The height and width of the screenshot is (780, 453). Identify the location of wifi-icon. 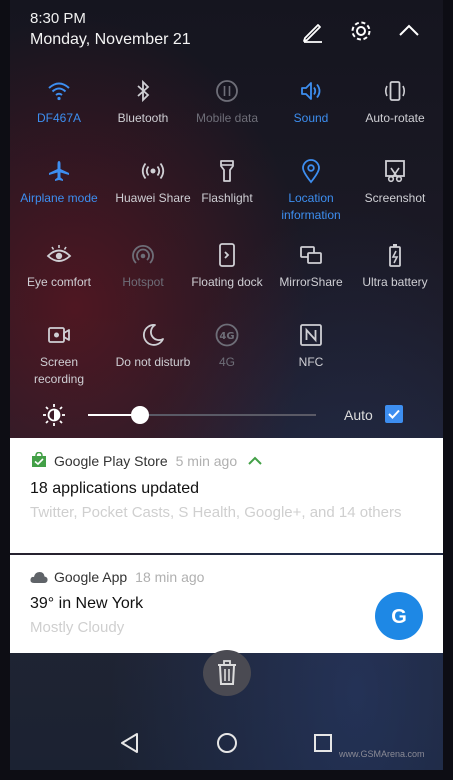
(59, 91).